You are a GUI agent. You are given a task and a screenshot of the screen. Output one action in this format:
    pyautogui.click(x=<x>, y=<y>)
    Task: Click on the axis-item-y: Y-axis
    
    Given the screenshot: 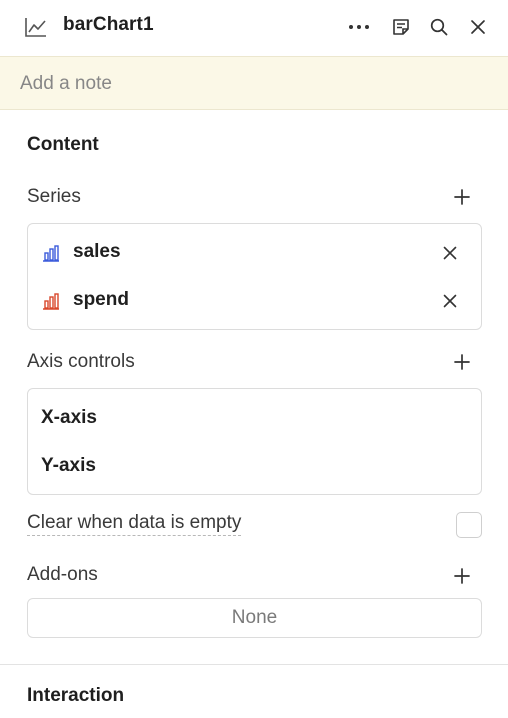 What is the action you would take?
    pyautogui.click(x=68, y=466)
    